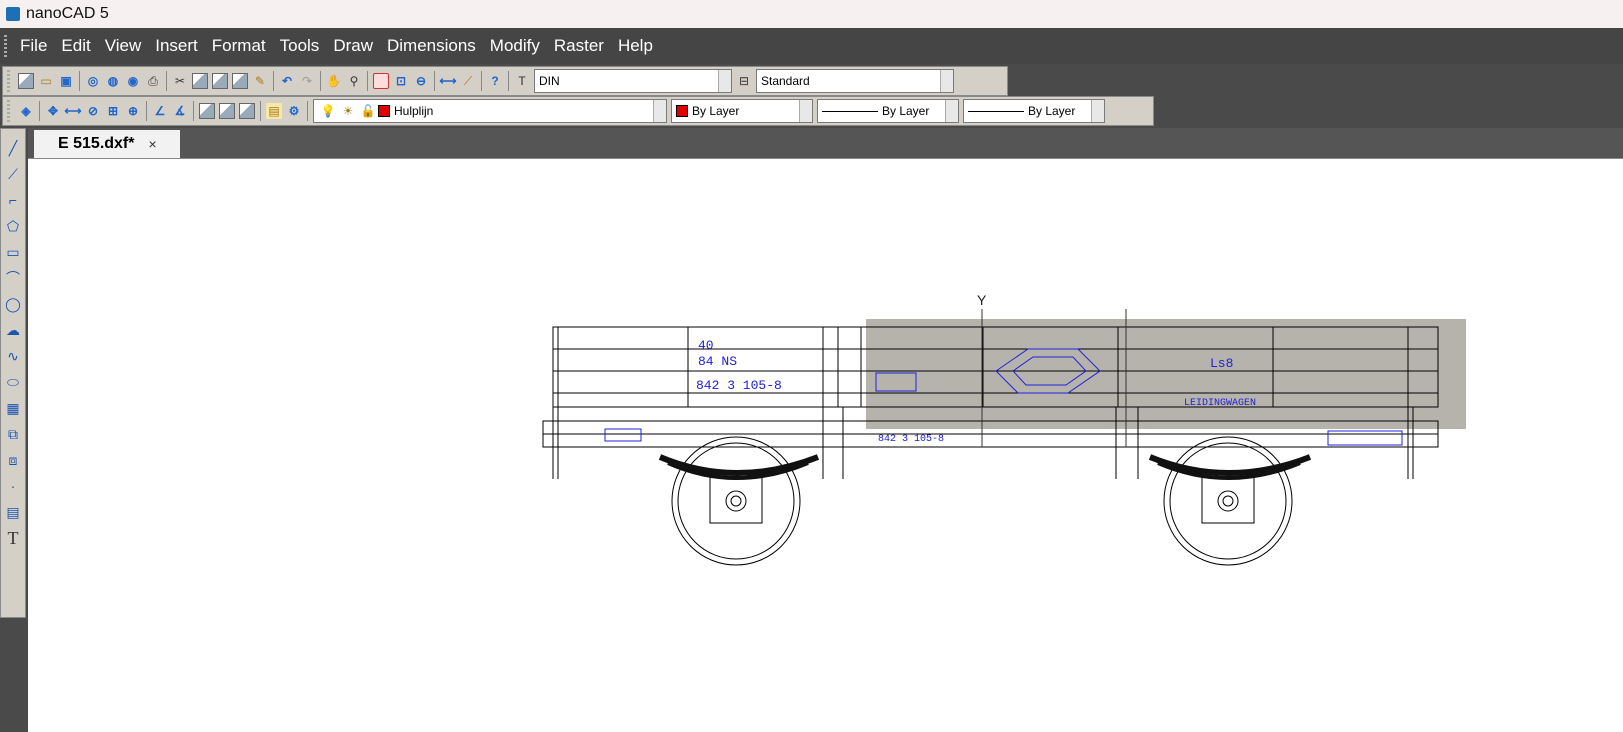  I want to click on line-icon: ╱, so click(13, 148).